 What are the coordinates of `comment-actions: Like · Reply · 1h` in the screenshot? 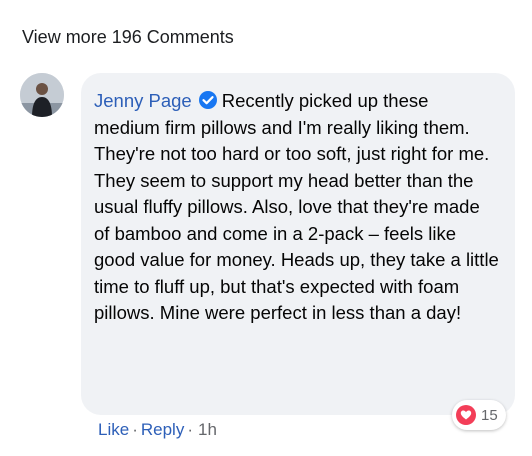 It's located at (157, 430).